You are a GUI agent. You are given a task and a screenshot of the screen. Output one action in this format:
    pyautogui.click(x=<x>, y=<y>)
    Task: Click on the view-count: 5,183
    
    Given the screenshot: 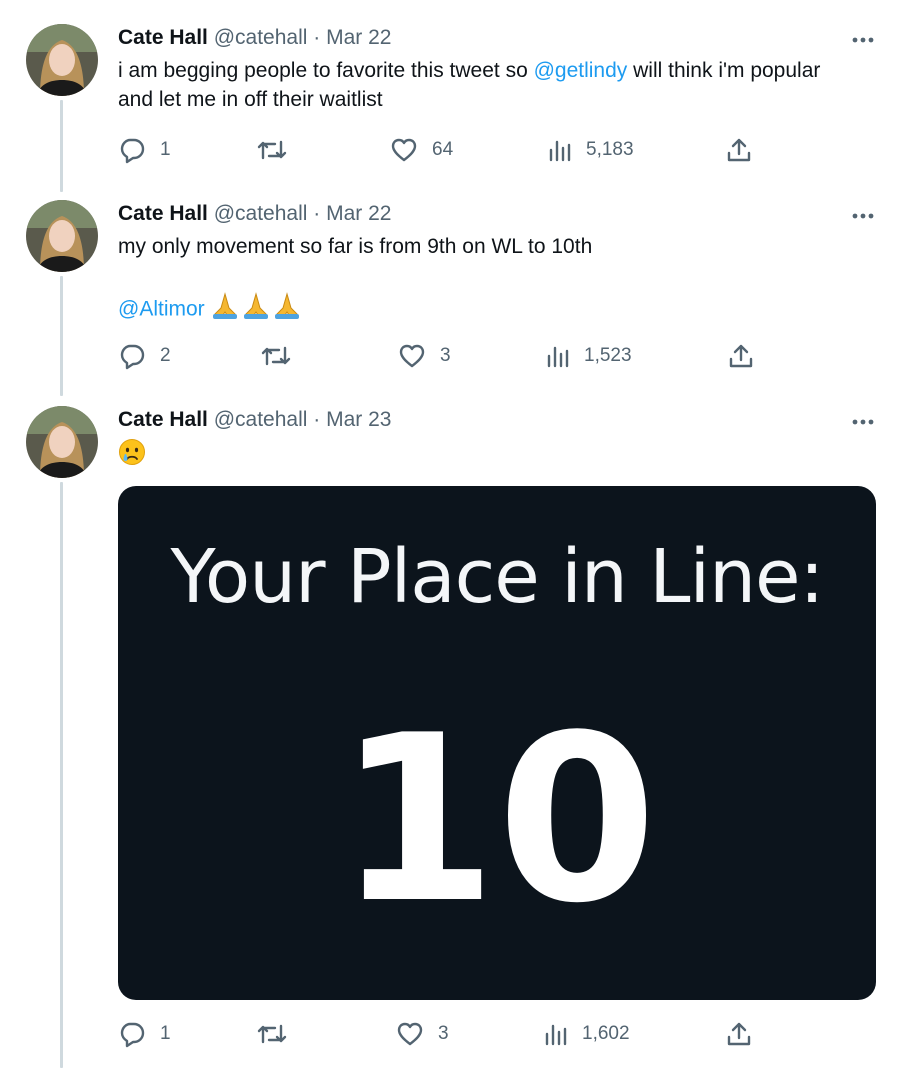 What is the action you would take?
    pyautogui.click(x=610, y=149)
    